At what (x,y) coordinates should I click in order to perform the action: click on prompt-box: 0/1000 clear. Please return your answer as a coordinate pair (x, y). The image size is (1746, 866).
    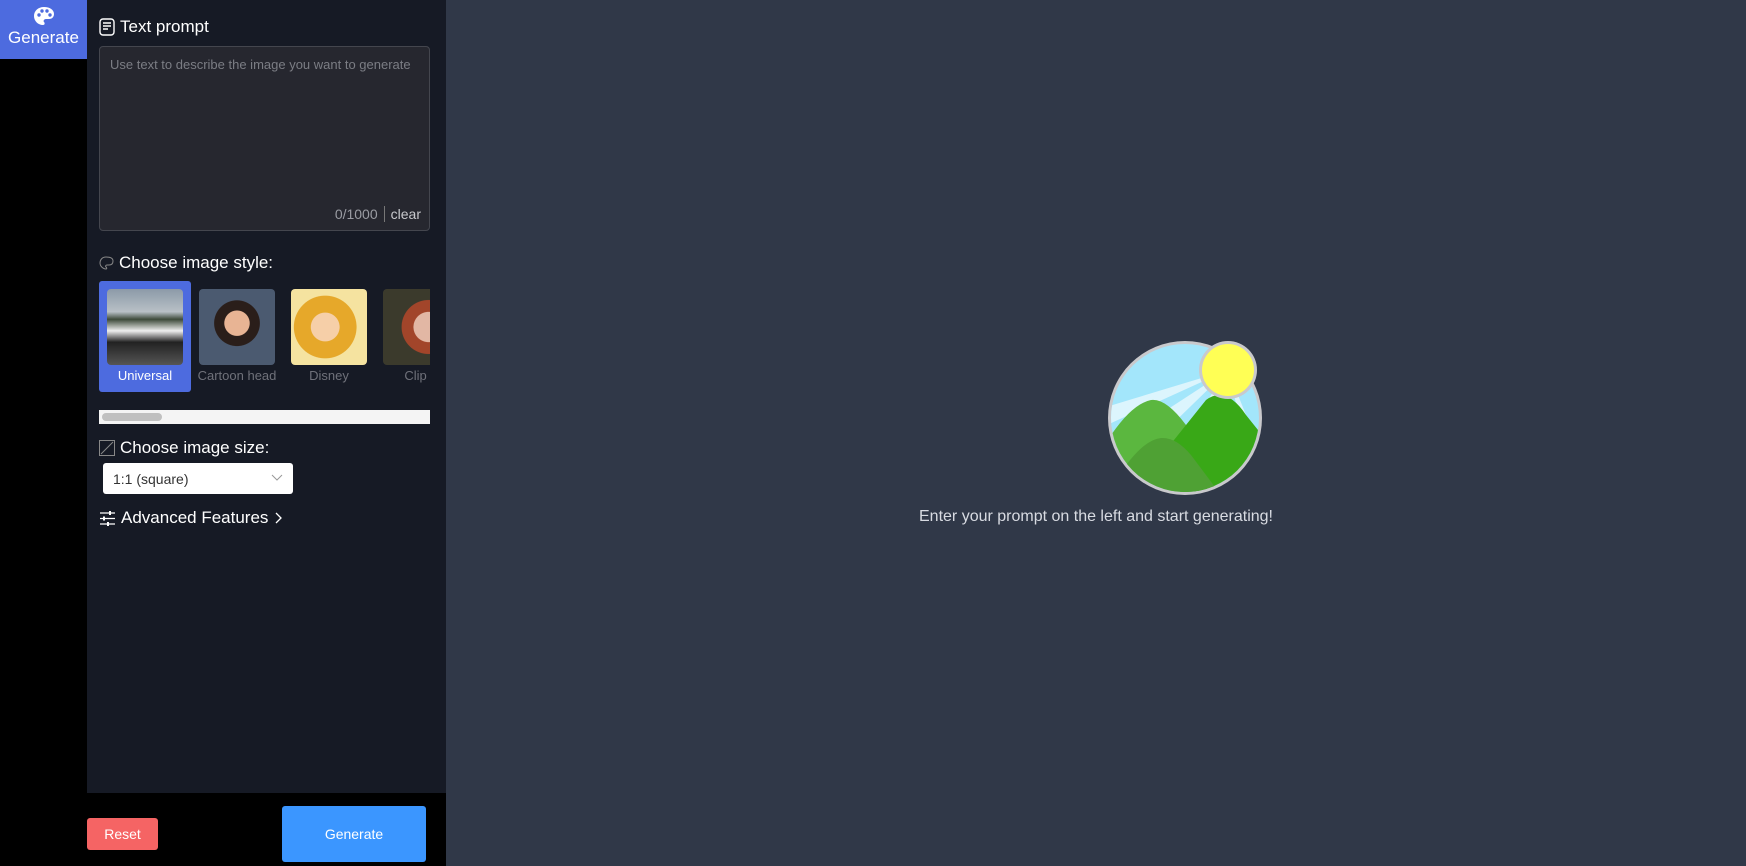
    Looking at the image, I should click on (264, 138).